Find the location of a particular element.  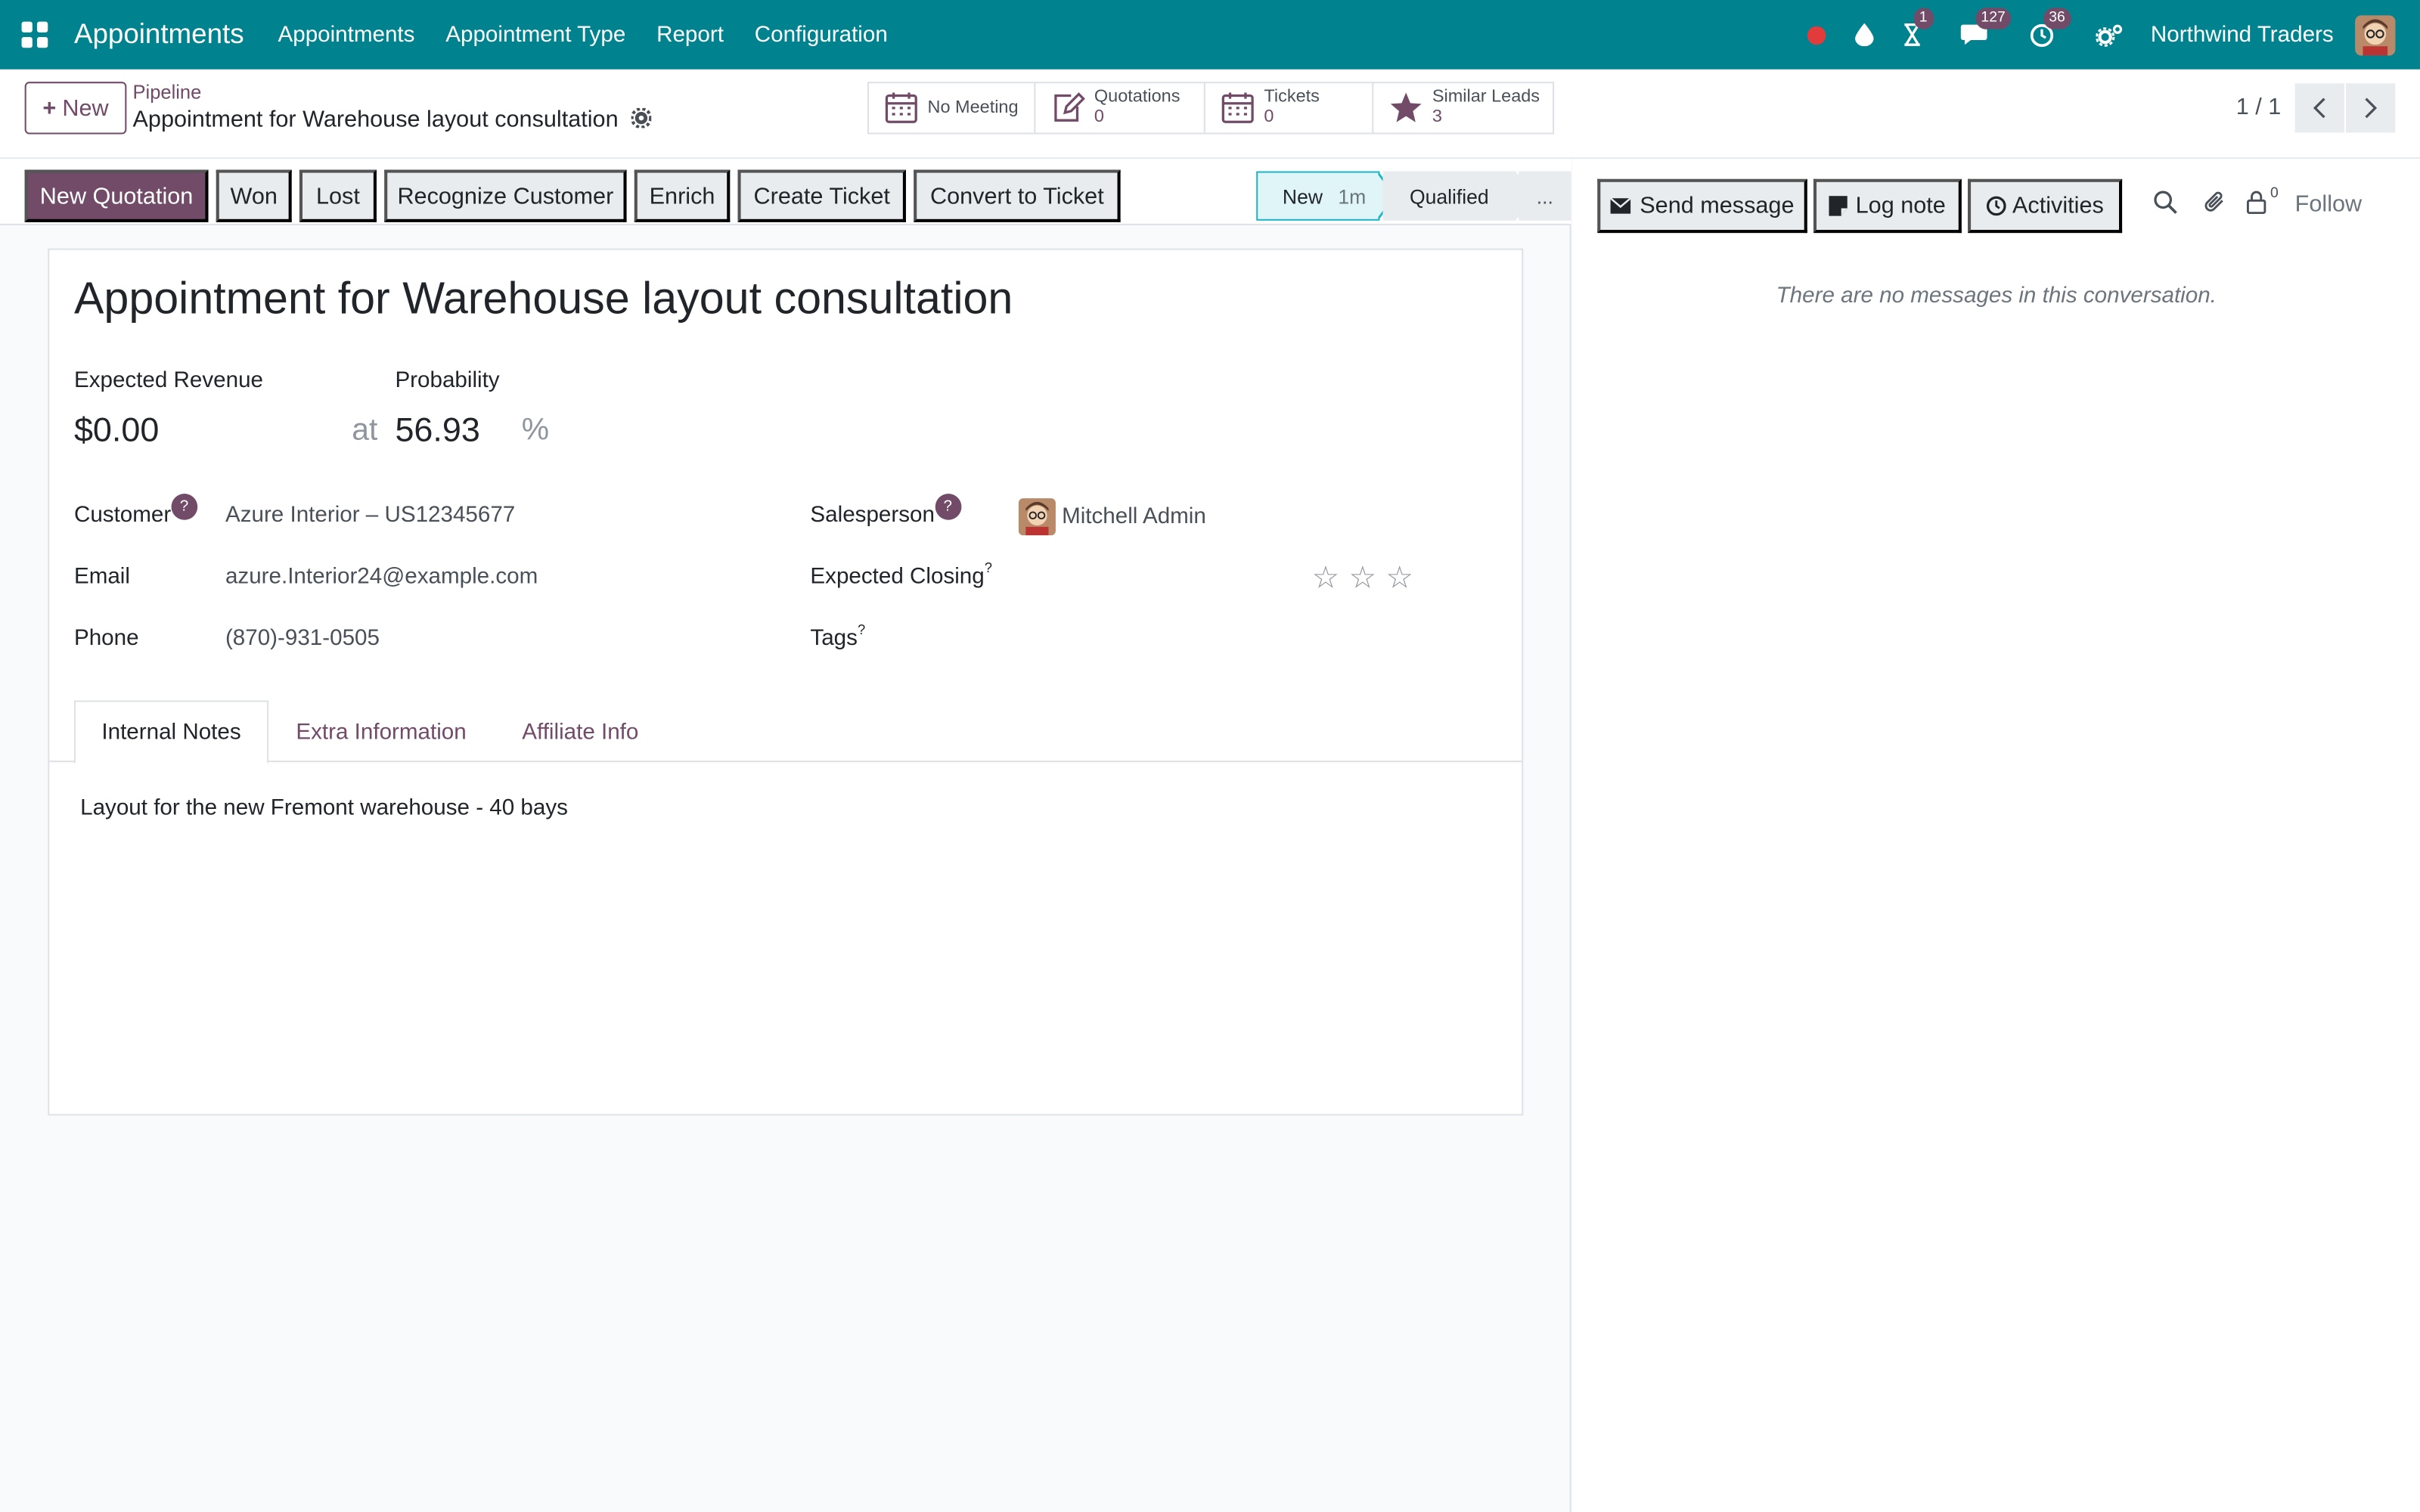

menu-configuration: Configuration is located at coordinates (822, 36).